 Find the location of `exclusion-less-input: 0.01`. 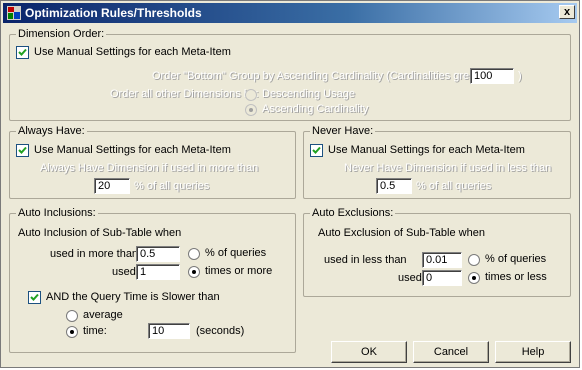

exclusion-less-input: 0.01 is located at coordinates (442, 260).